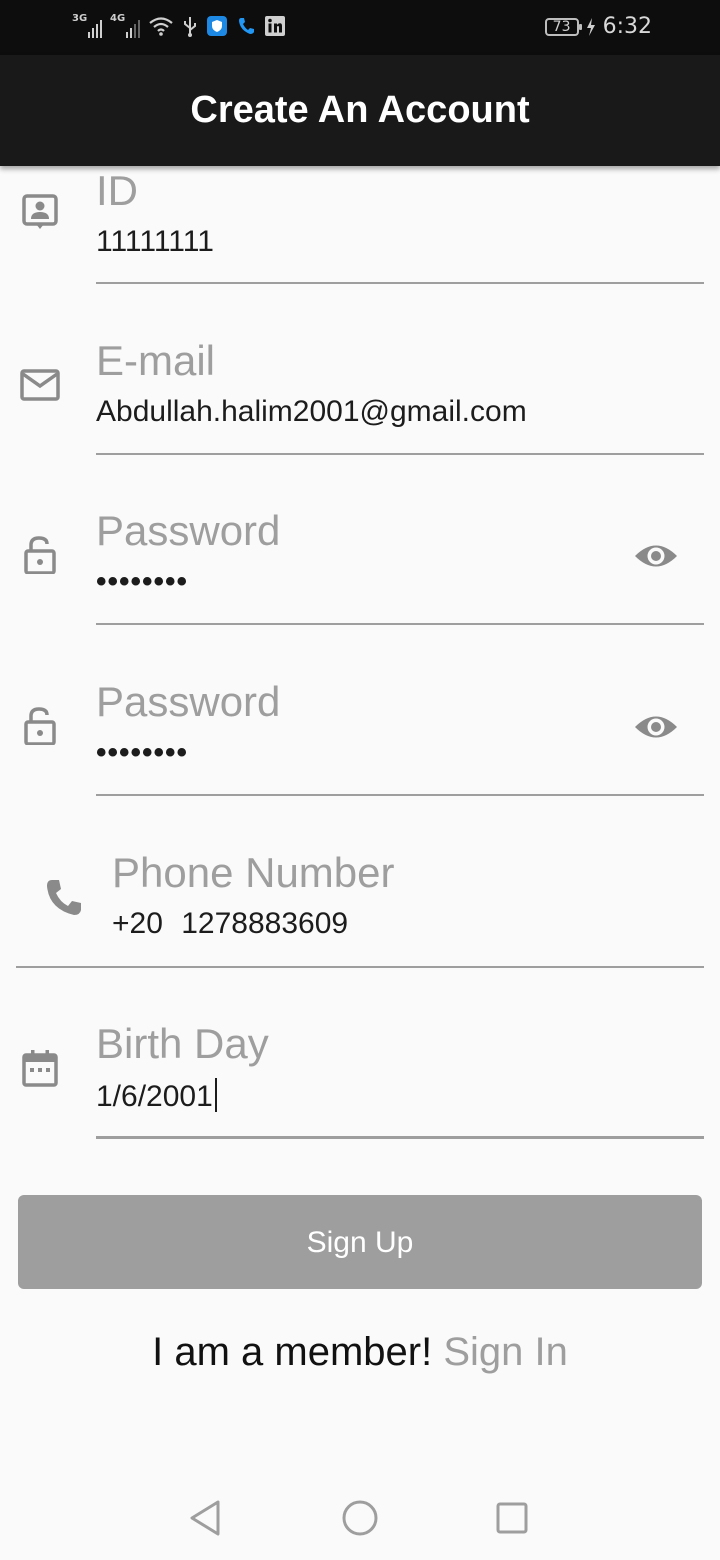  What do you see at coordinates (275, 26) in the screenshot?
I see `linkedin-icon` at bounding box center [275, 26].